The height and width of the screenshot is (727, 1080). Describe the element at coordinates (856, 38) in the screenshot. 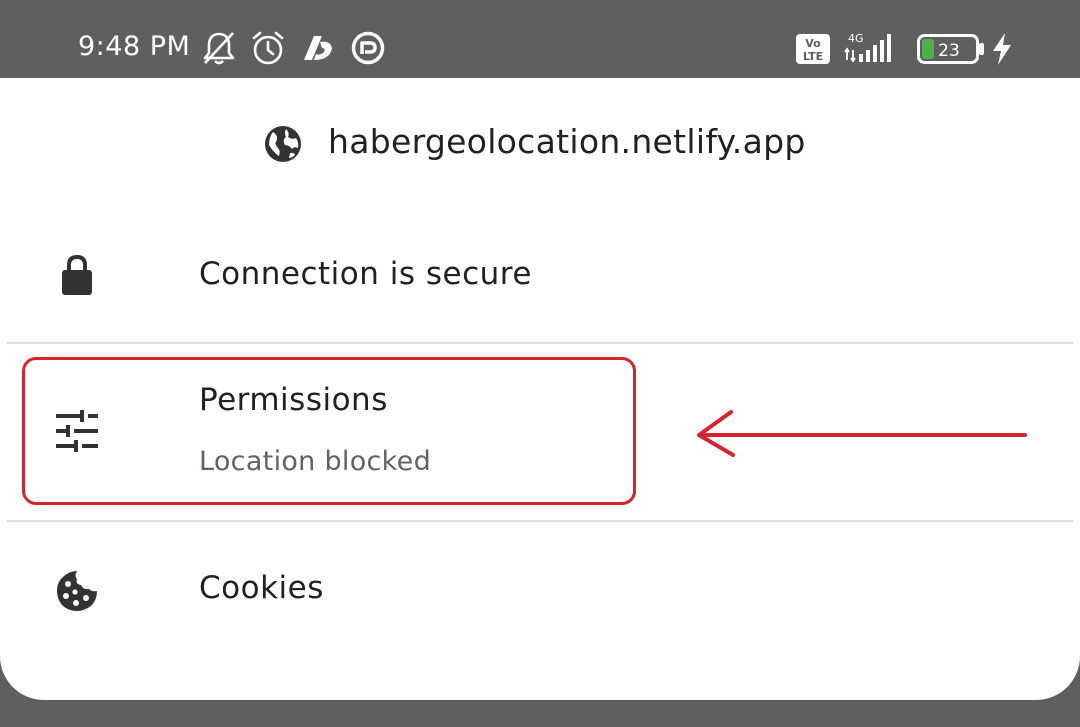

I see `svg-text: 4G` at that location.